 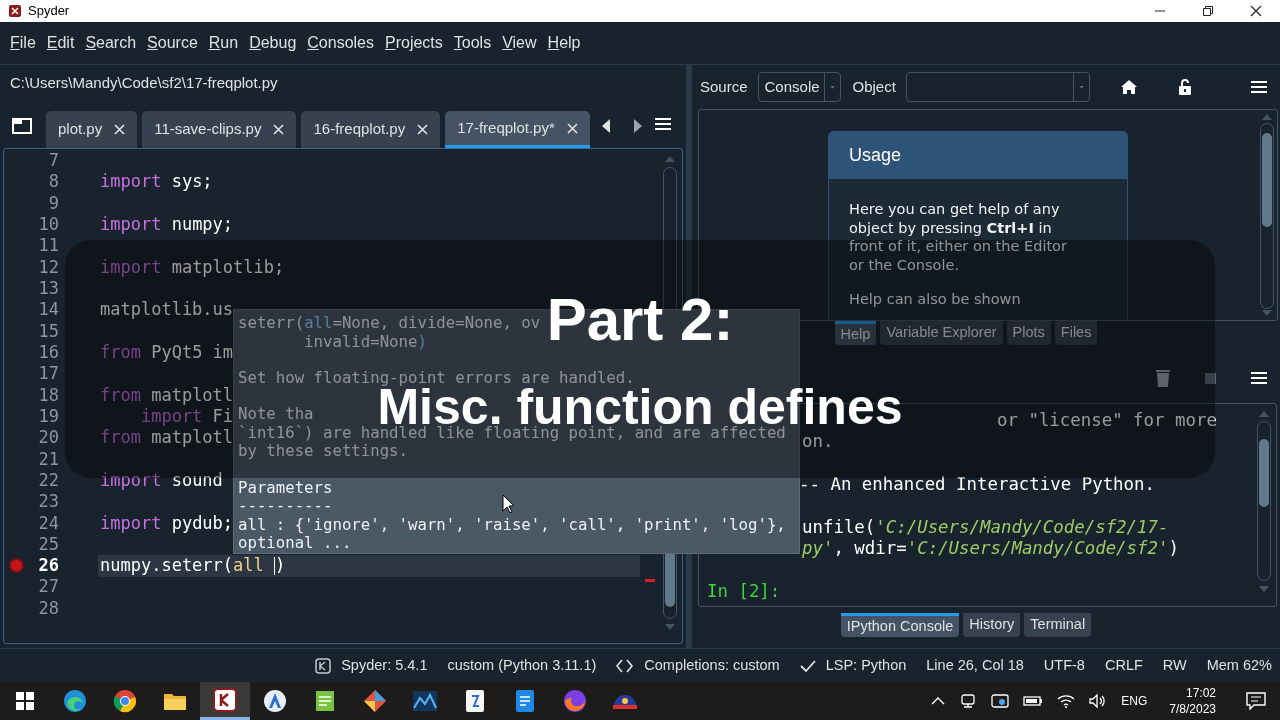 What do you see at coordinates (48, 523) in the screenshot?
I see `line-number: 24` at bounding box center [48, 523].